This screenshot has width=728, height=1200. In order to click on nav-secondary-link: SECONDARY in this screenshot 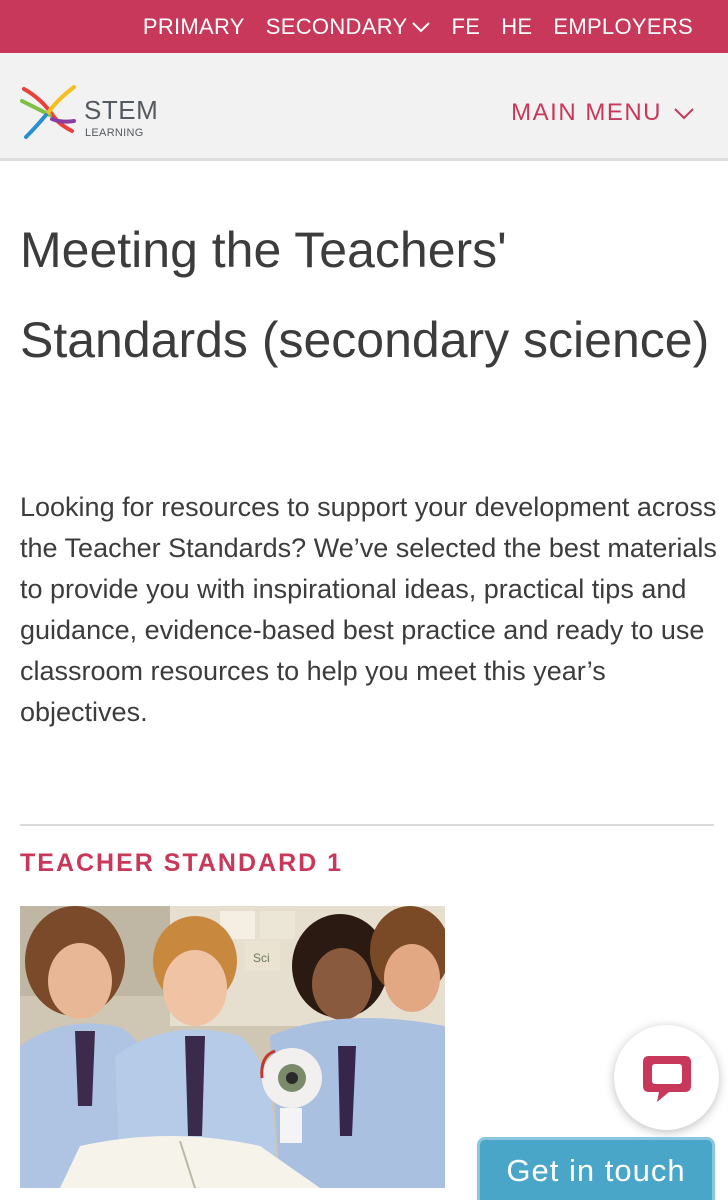, I will do `click(348, 27)`.